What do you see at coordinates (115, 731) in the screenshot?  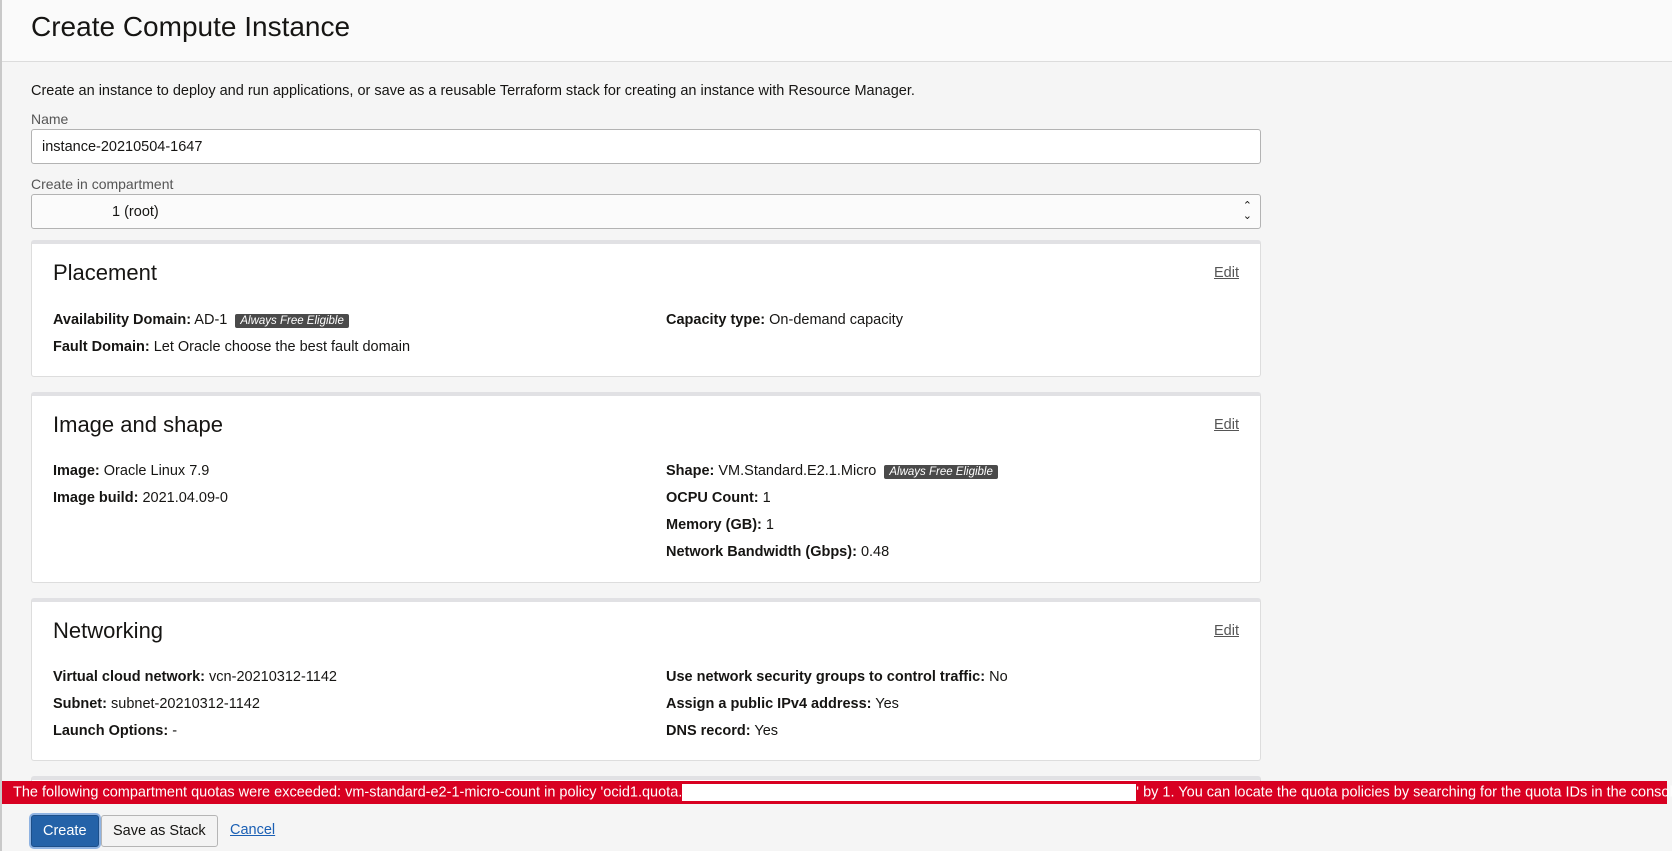 I see `launch-options: Launch Options: -` at bounding box center [115, 731].